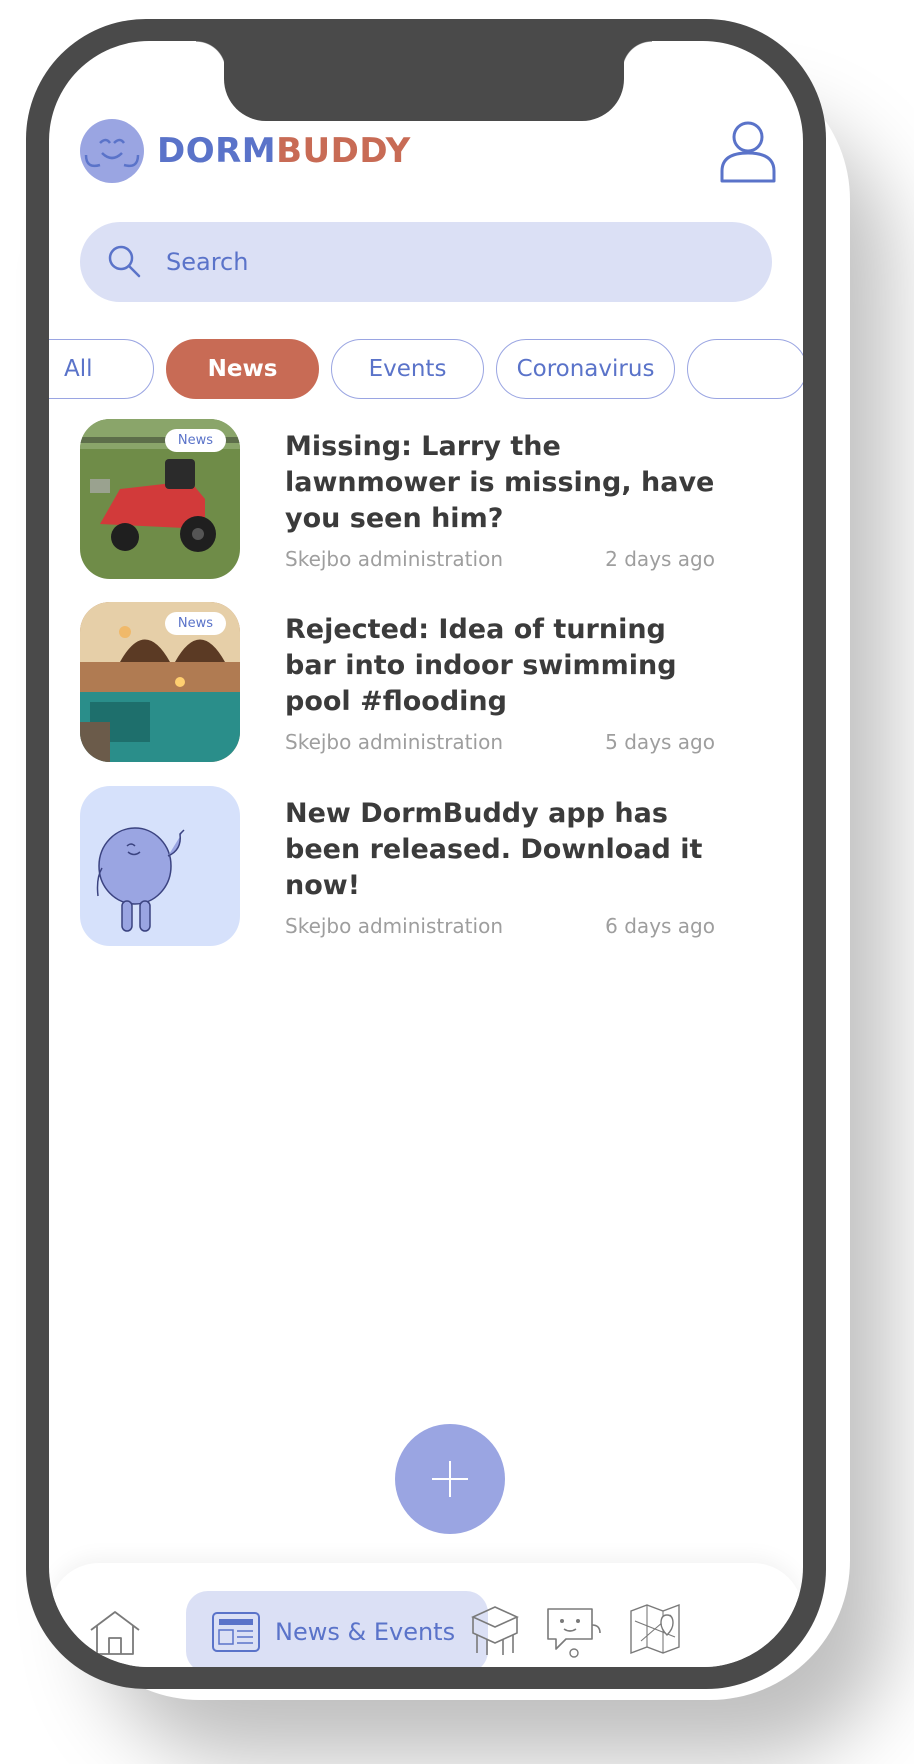  What do you see at coordinates (660, 559) in the screenshot?
I see `news-time: 2 days ago` at bounding box center [660, 559].